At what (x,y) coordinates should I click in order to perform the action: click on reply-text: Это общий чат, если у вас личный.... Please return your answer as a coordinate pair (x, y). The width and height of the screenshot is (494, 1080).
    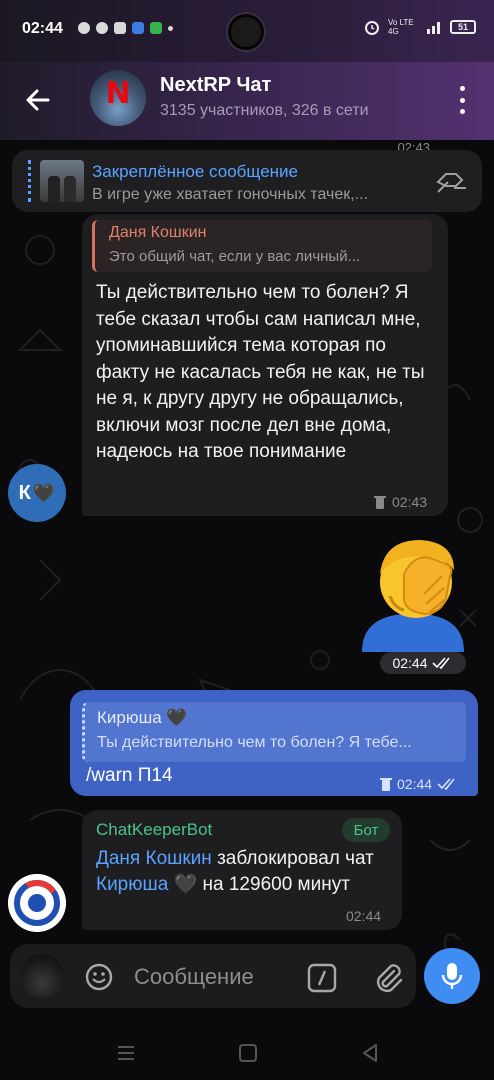
    Looking at the image, I should click on (235, 256).